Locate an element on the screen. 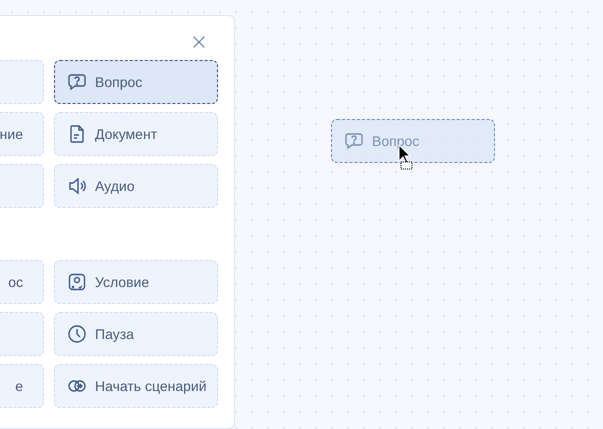  block-tile: ние is located at coordinates (22, 134).